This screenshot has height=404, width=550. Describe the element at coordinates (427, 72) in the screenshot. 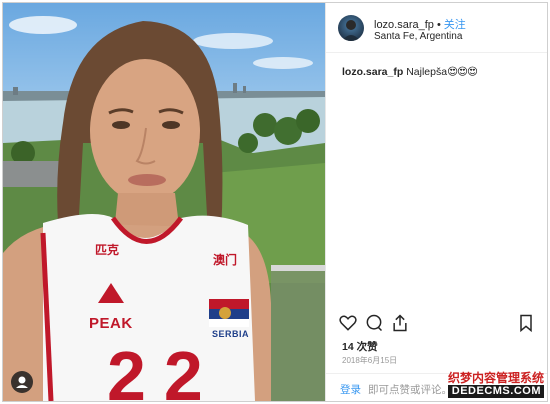

I see `caption-text: Najlepša` at that location.